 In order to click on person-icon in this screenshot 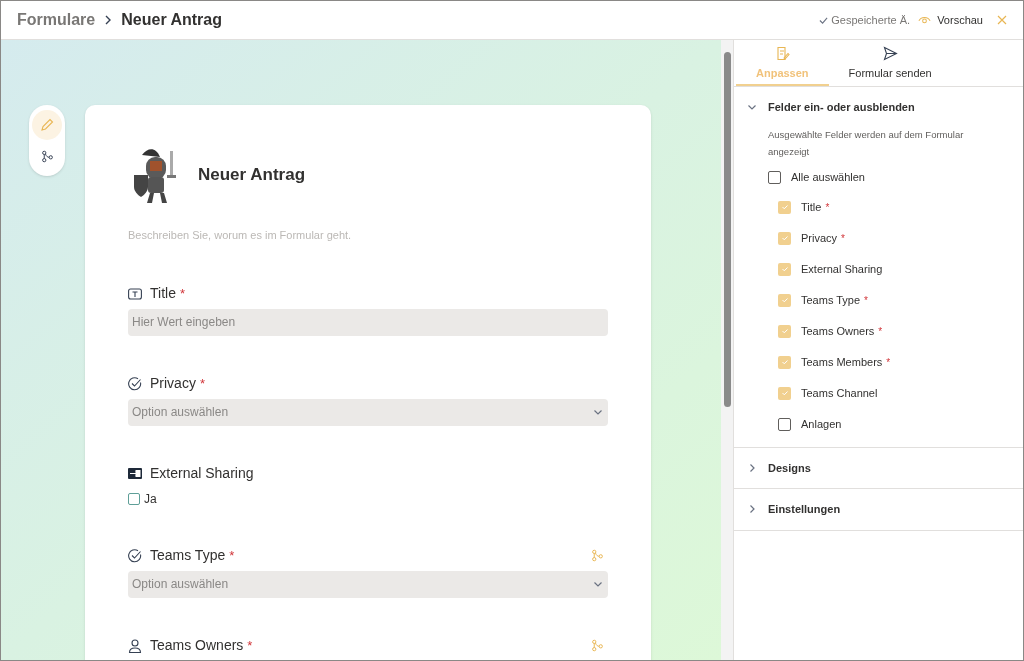, I will do `click(135, 645)`.